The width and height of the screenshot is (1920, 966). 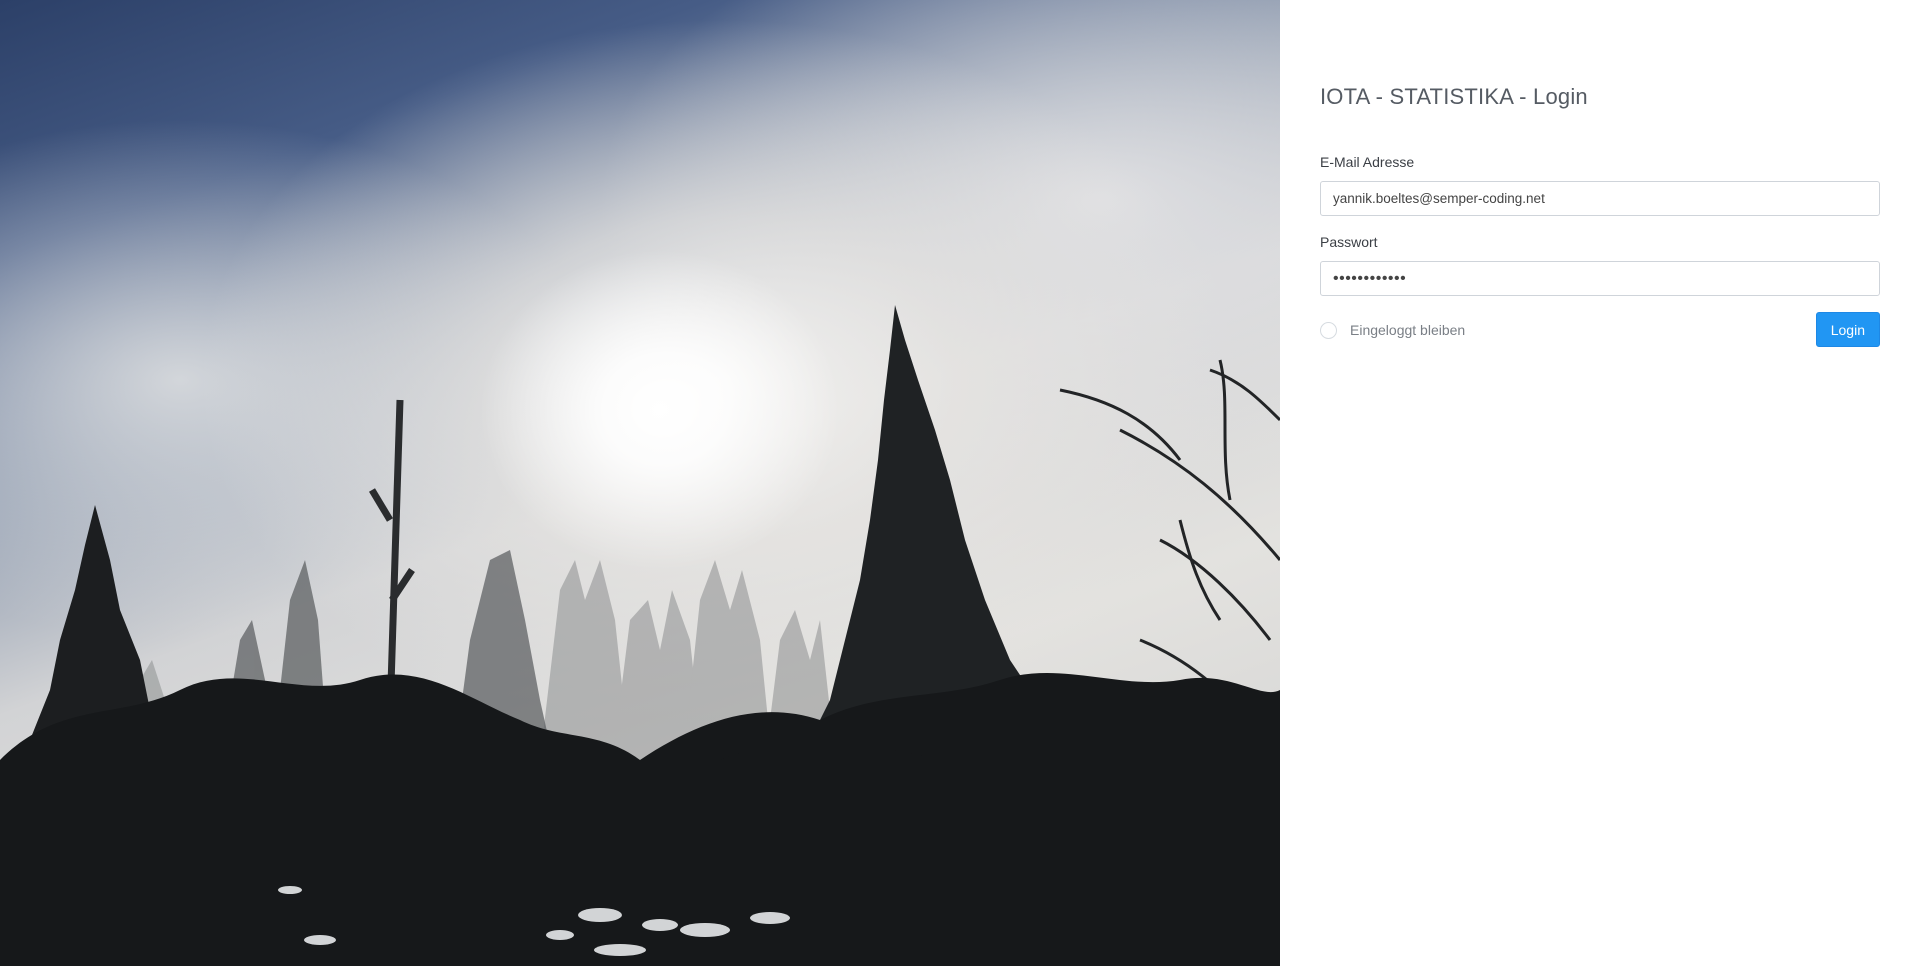 What do you see at coordinates (1847, 329) in the screenshot?
I see `login-button: Login` at bounding box center [1847, 329].